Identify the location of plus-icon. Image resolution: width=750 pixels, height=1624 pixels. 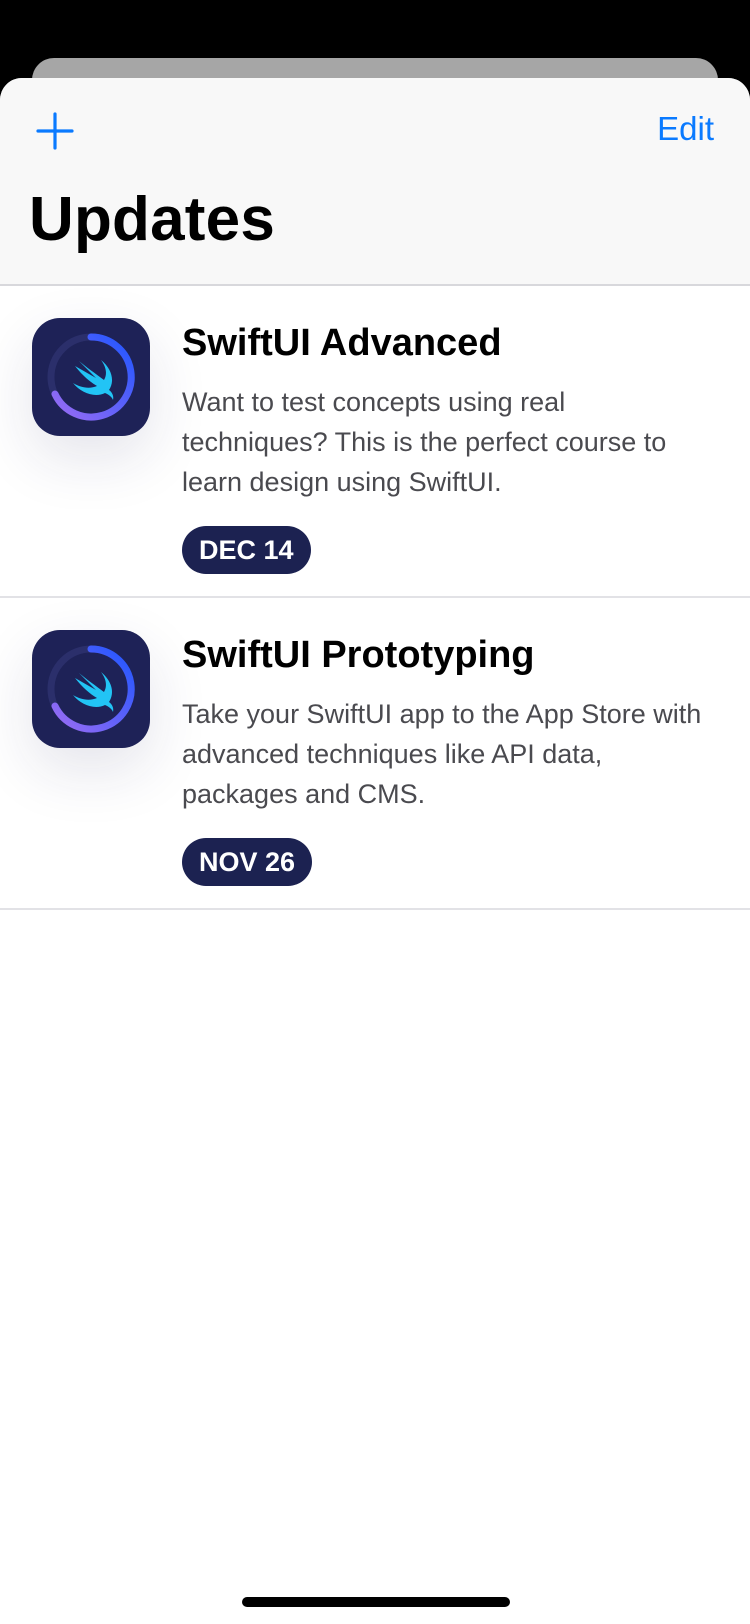
(55, 131).